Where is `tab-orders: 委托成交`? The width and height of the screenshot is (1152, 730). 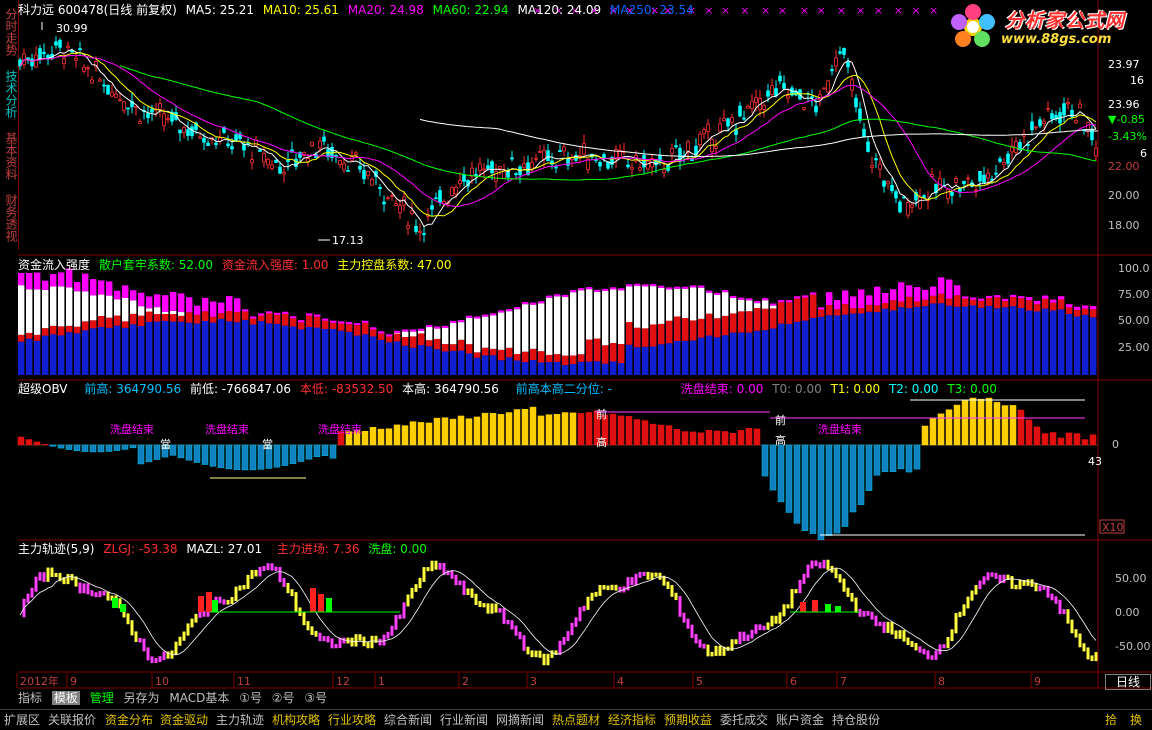
tab-orders: 委托成交 is located at coordinates (744, 720).